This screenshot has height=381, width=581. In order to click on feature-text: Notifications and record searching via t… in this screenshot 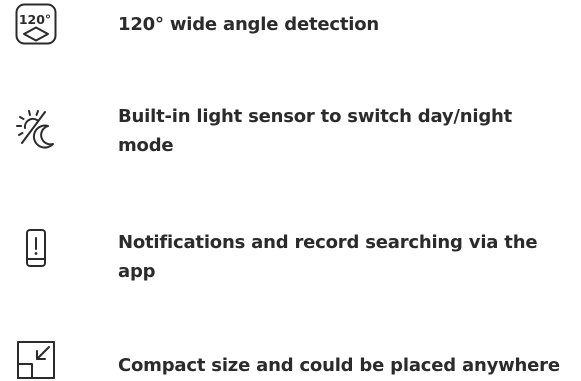, I will do `click(328, 257)`.